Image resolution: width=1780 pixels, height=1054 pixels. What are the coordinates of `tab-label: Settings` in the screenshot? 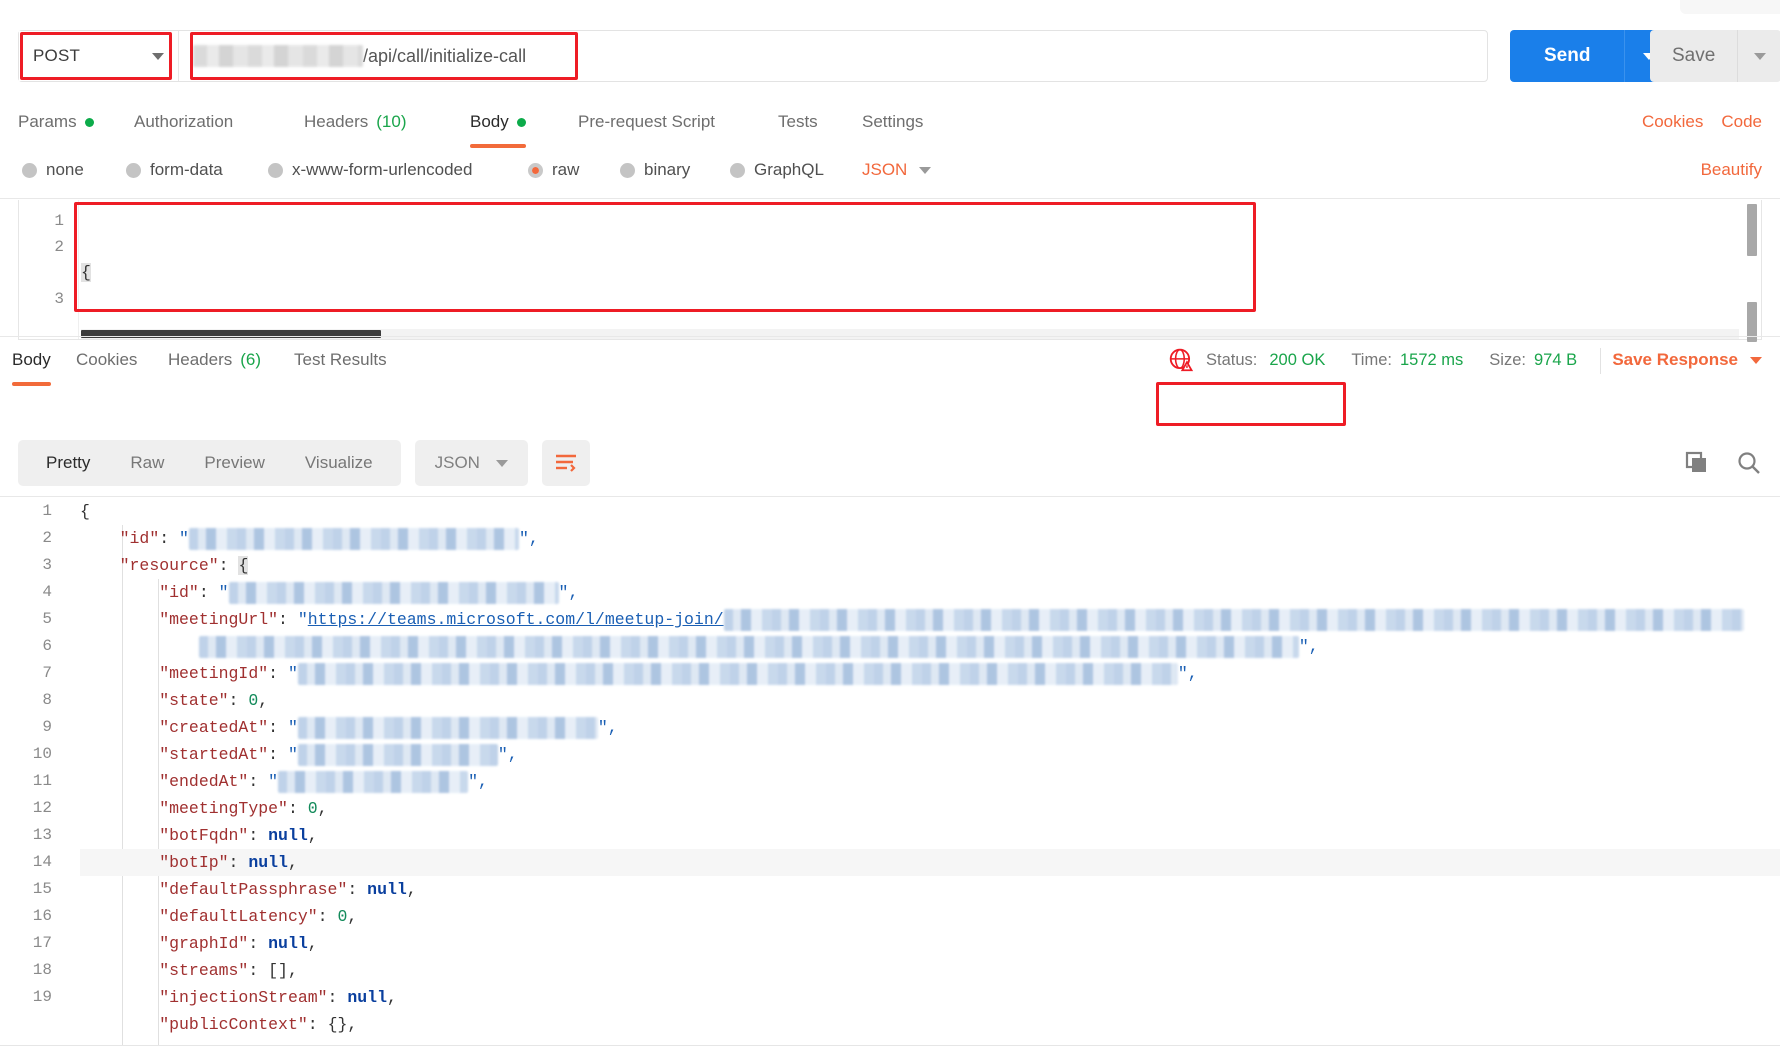 It's located at (893, 121).